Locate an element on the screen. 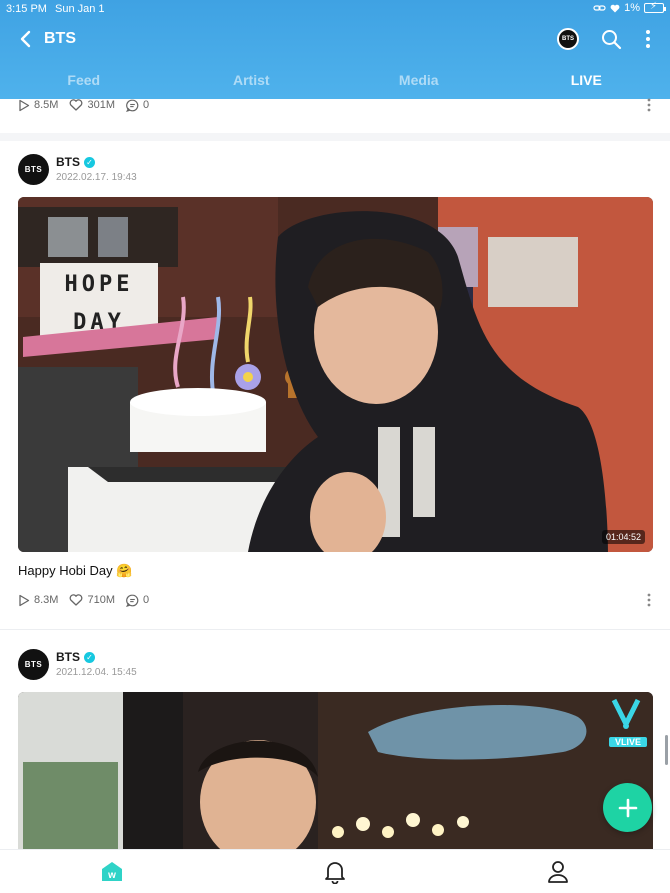 This screenshot has height=893, width=670. post-date: 2022.02.17. 19:43 is located at coordinates (96, 177).